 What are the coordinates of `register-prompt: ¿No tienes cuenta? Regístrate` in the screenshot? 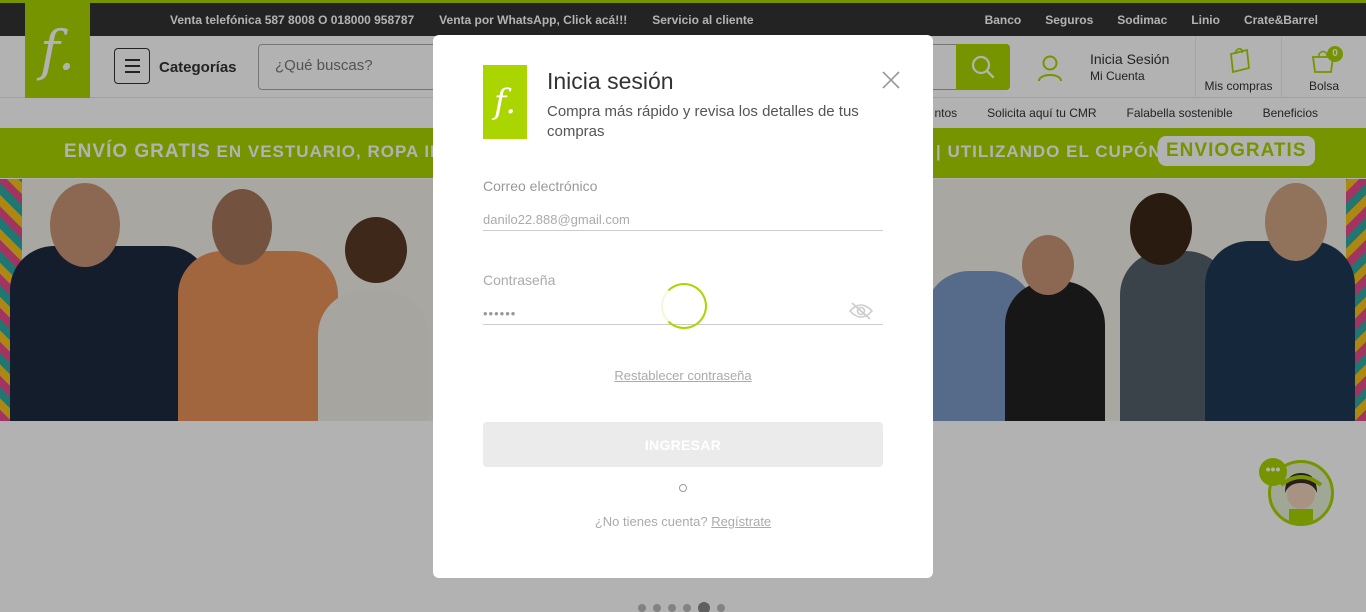 It's located at (683, 521).